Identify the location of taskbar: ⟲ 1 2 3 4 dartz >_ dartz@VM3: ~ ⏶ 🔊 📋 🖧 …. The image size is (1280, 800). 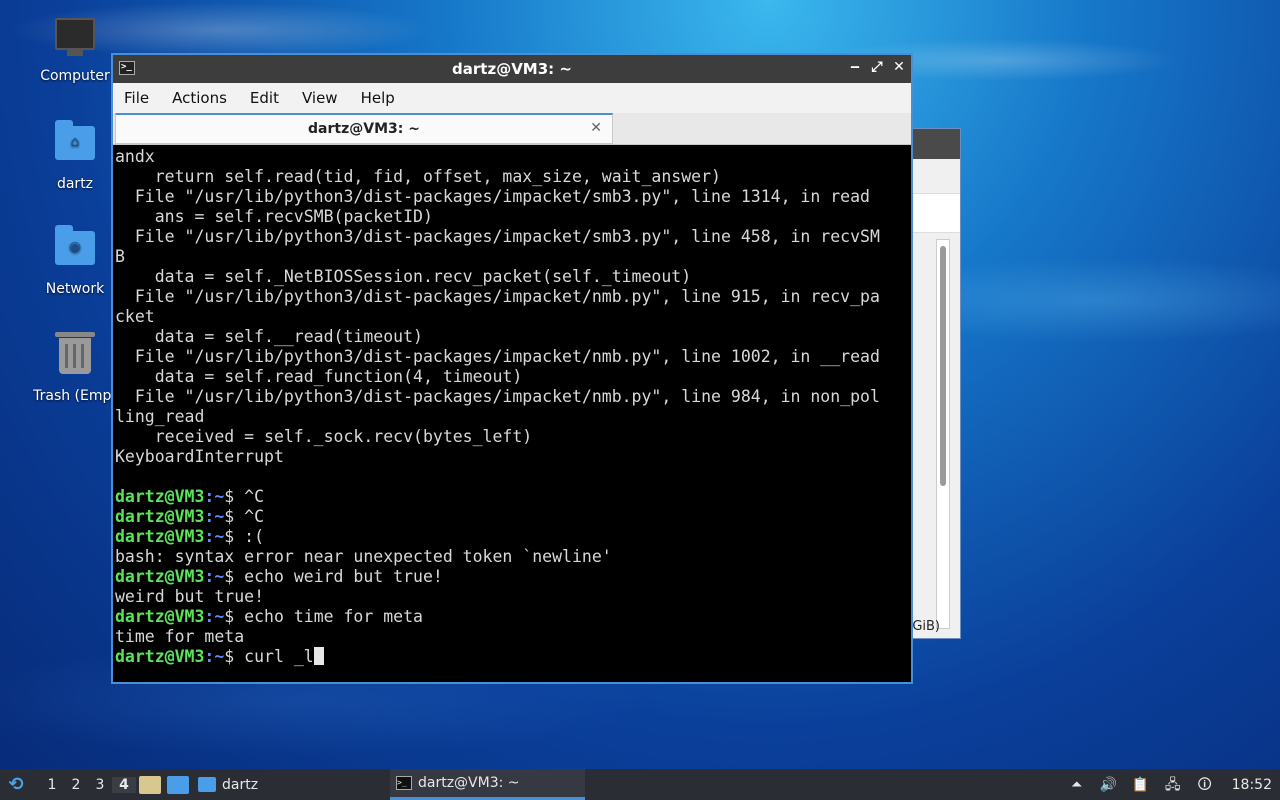
(640, 784).